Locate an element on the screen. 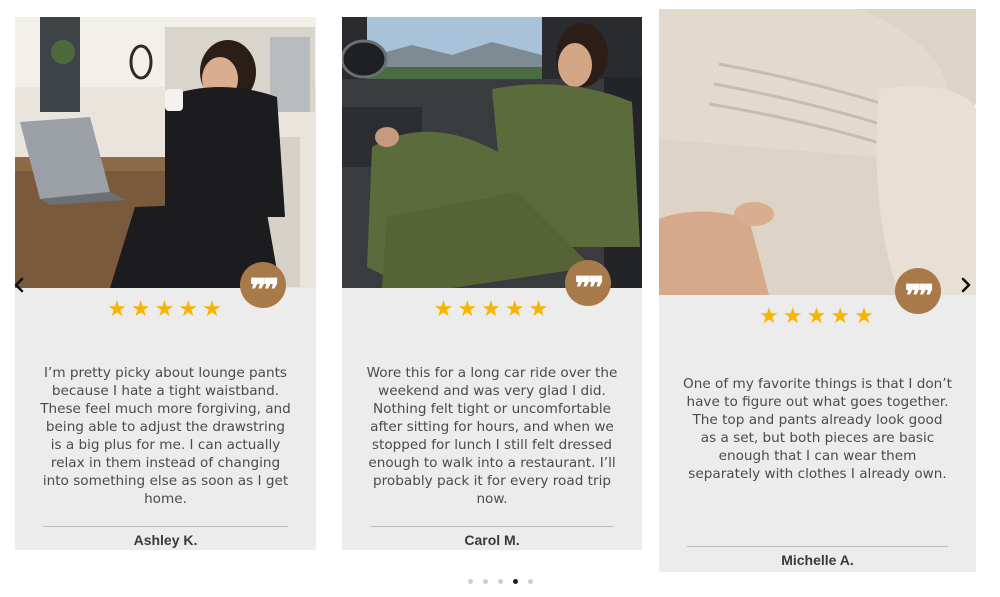 Image resolution: width=1000 pixels, height=597 pixels. carousel-next-button is located at coordinates (966, 285).